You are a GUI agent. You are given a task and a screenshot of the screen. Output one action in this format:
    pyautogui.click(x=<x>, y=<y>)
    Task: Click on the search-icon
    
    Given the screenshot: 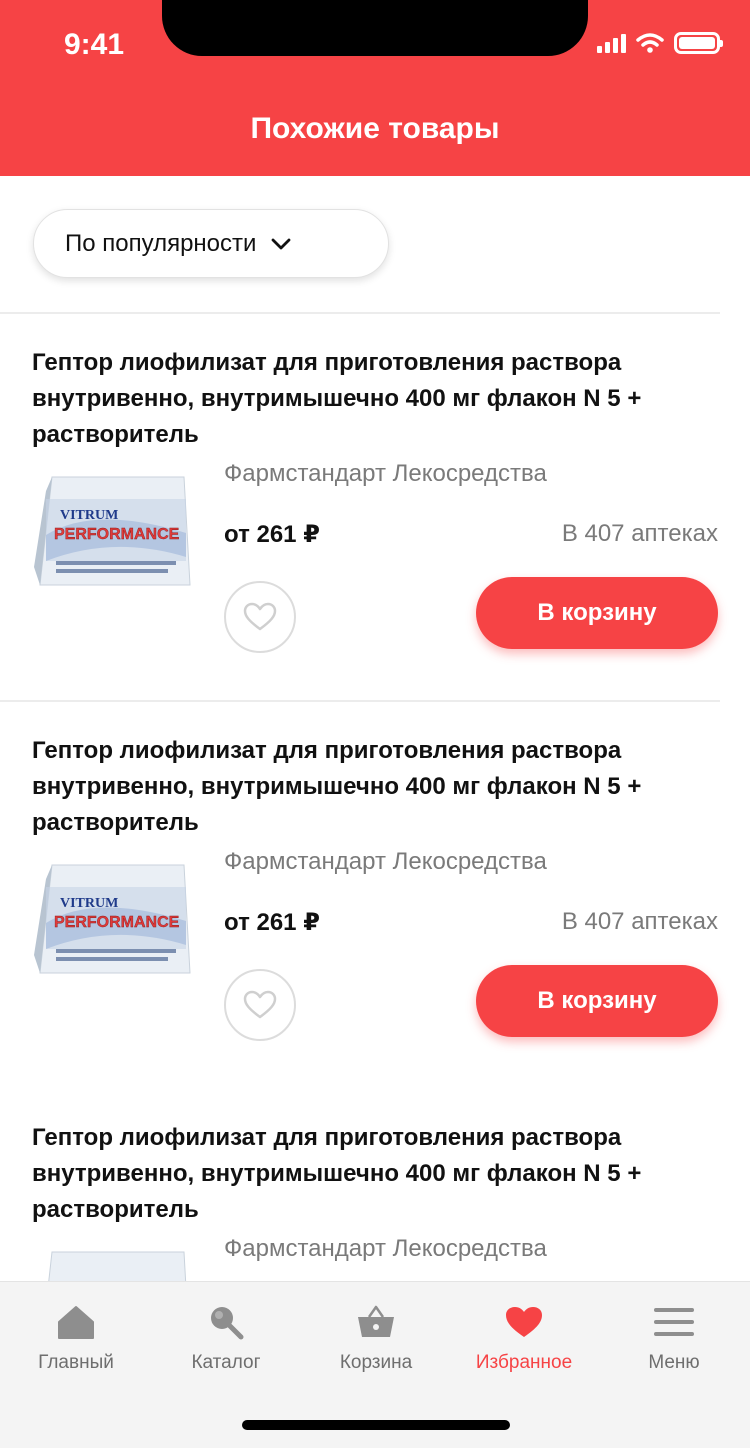 What is the action you would take?
    pyautogui.click(x=227, y=1323)
    